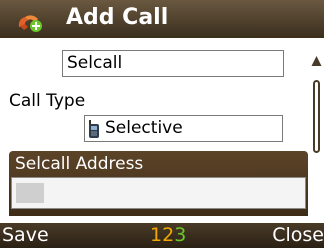 This screenshot has width=324, height=248. Describe the element at coordinates (30, 23) in the screenshot. I see `add-call-icon` at that location.